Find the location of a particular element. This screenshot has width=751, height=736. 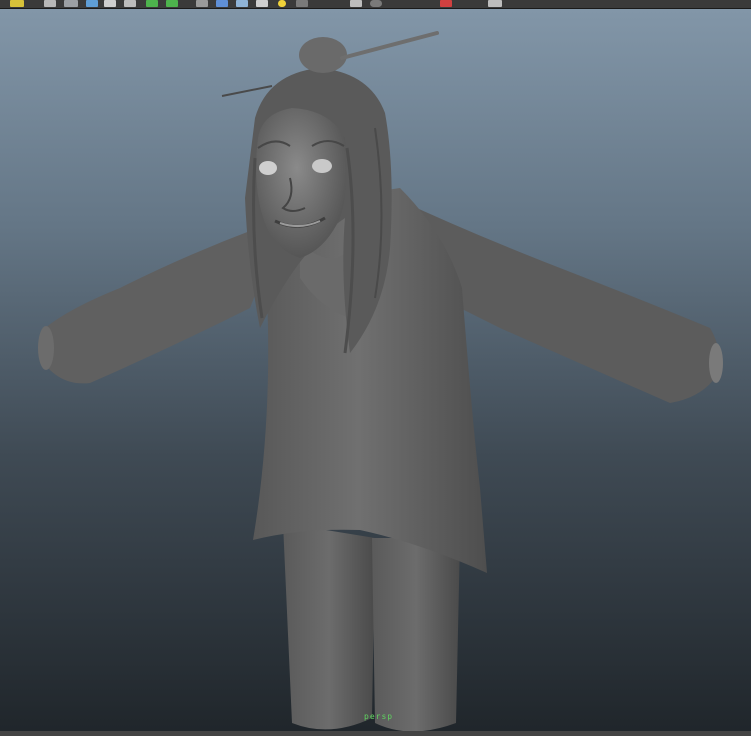

film-gate-icon is located at coordinates (110, 3).